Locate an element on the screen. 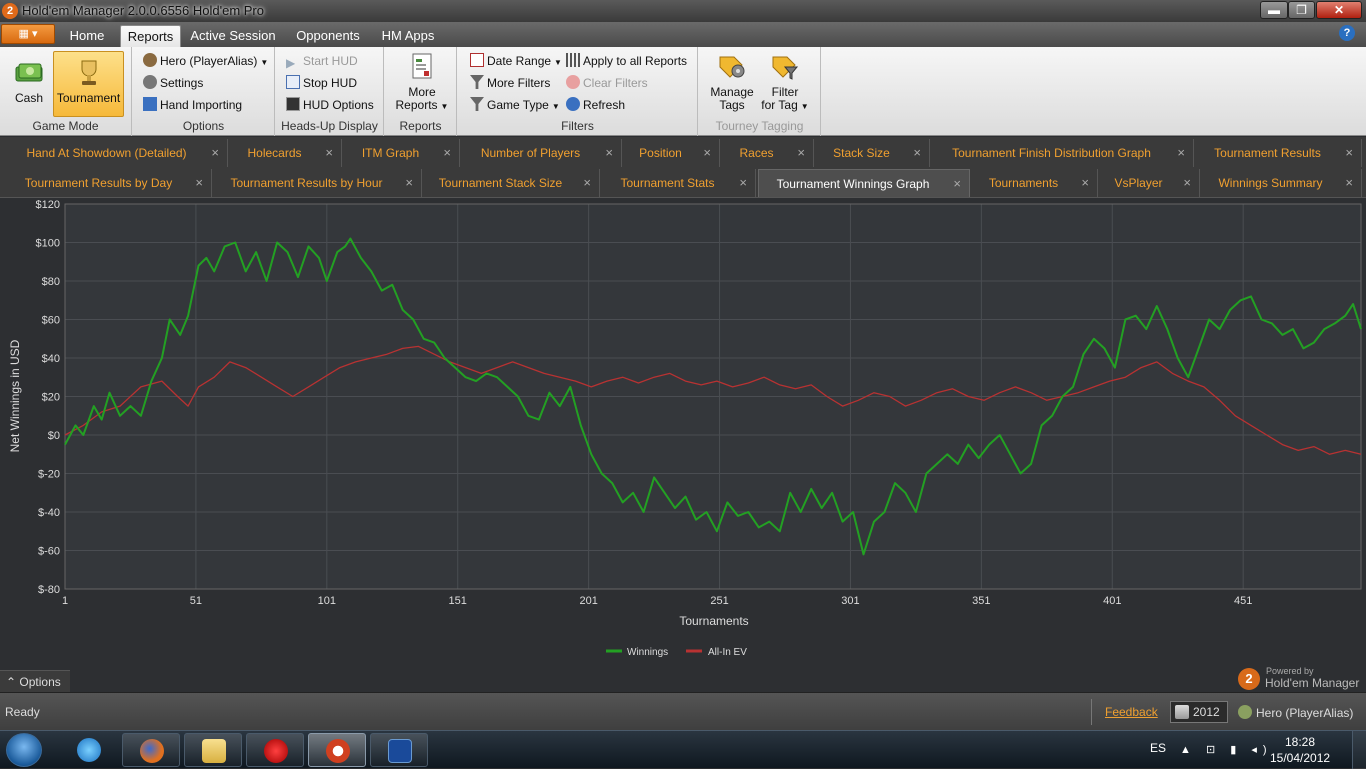 This screenshot has width=1366, height=769. hero-dropdown: Hero (PlayerAlias) ▼ is located at coordinates (205, 61).